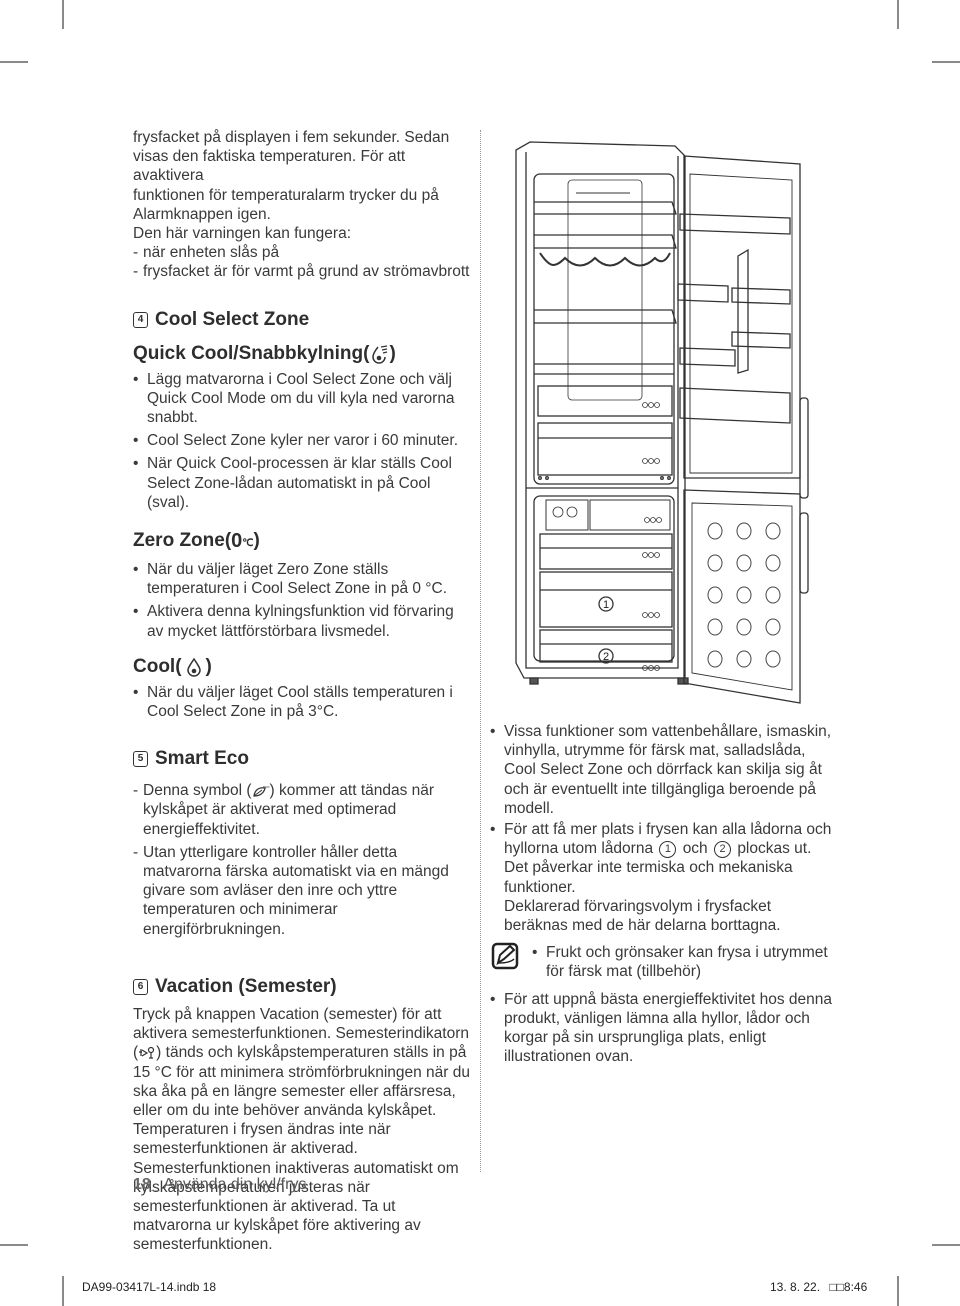 This screenshot has height=1306, width=960. I want to click on ice-tray, so click(567, 515).